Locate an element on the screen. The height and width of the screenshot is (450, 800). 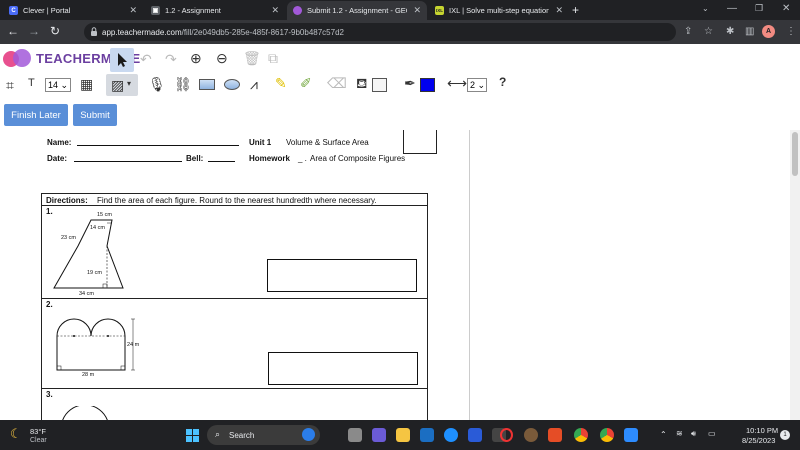
share-icon: ⇪ is located at coordinates (688, 31).